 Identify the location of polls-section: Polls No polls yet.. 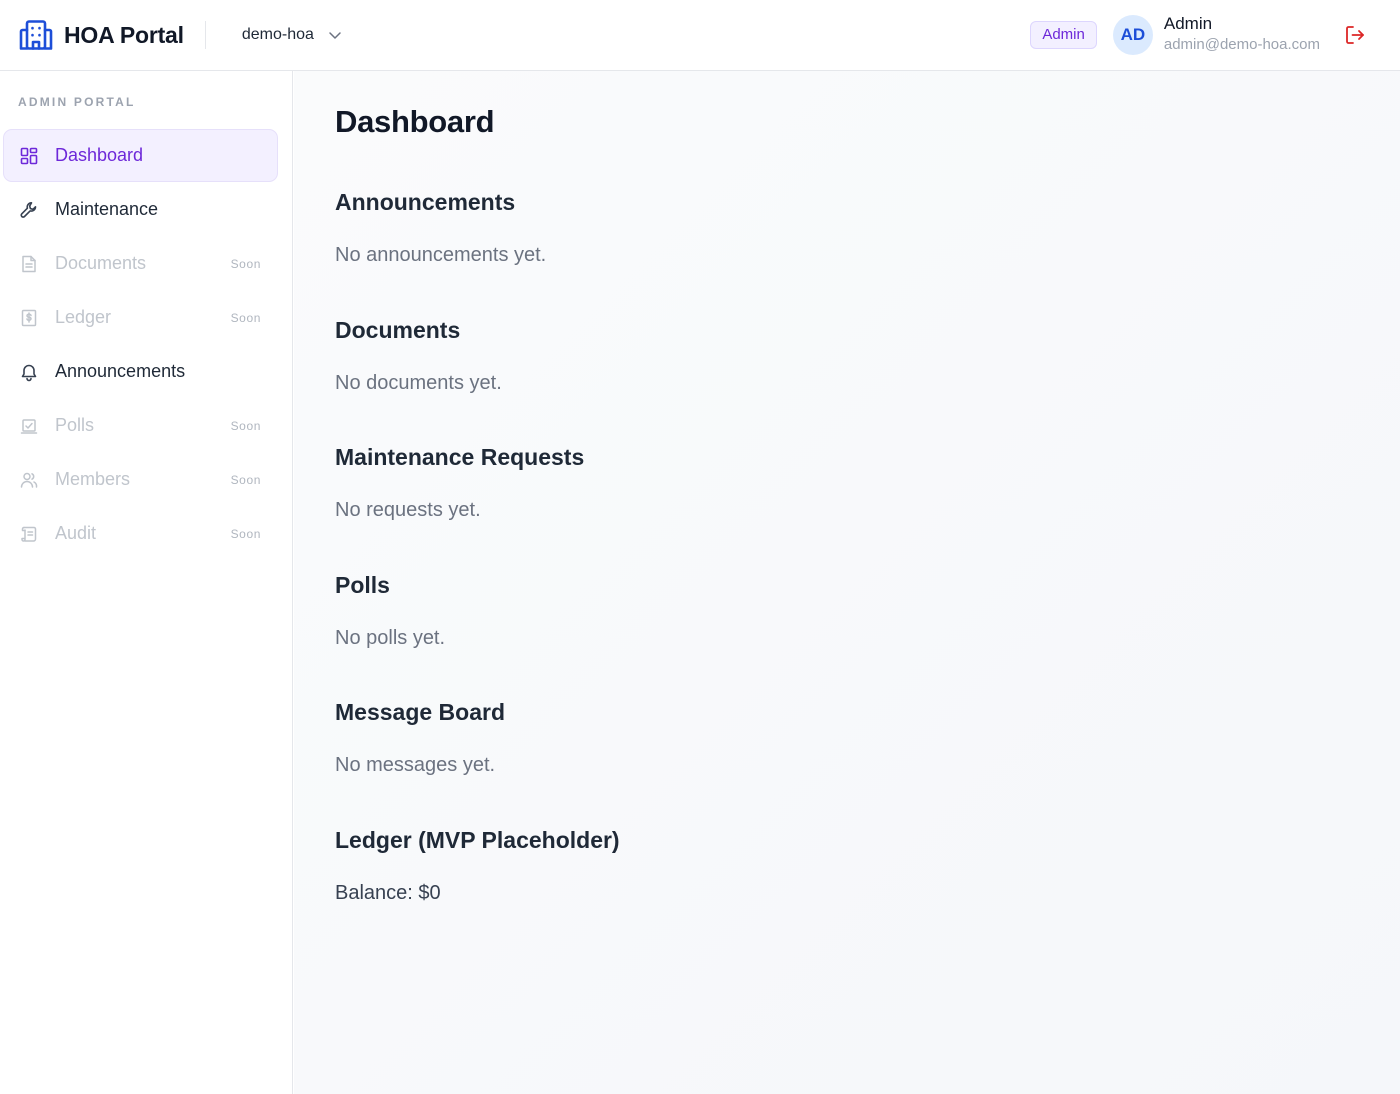
(390, 610).